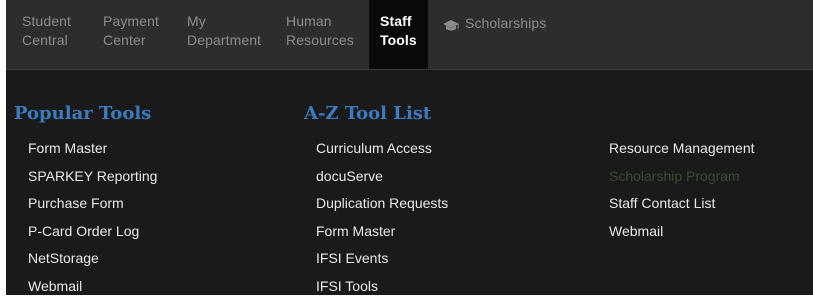 The image size is (813, 306). I want to click on popular-tools-heading: Popular Tools, so click(82, 113).